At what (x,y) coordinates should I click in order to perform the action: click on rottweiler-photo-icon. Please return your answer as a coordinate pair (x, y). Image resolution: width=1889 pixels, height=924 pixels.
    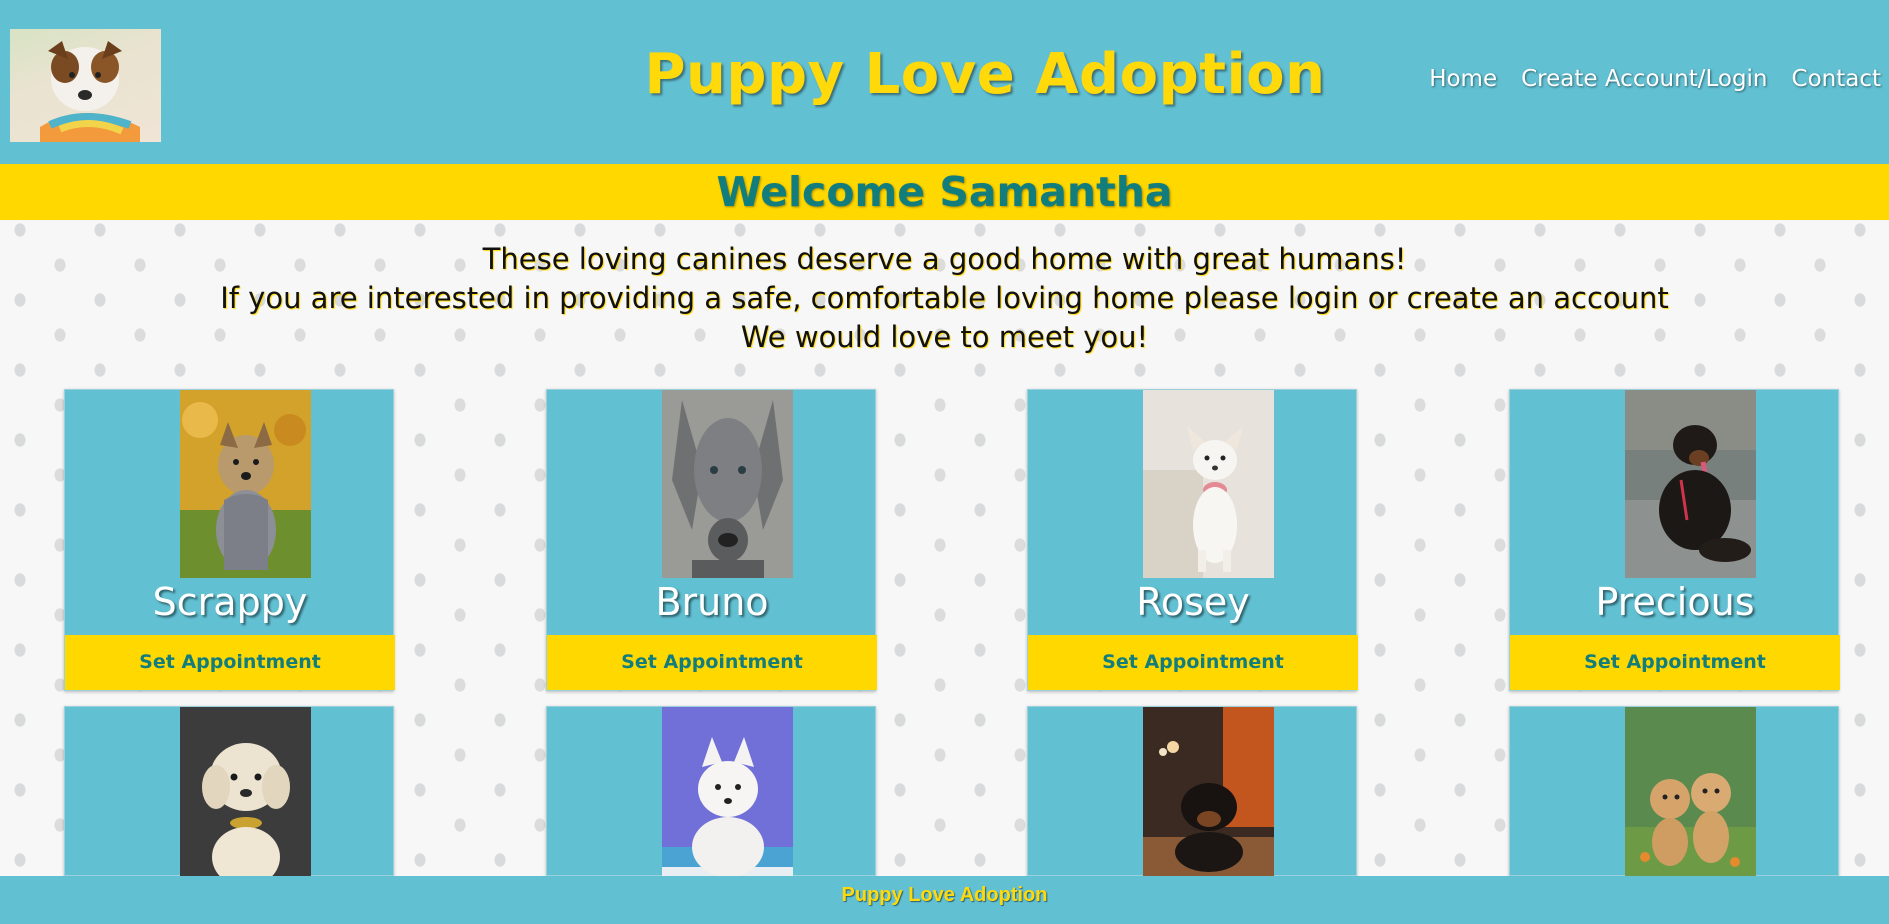
    Looking at the image, I should click on (1690, 484).